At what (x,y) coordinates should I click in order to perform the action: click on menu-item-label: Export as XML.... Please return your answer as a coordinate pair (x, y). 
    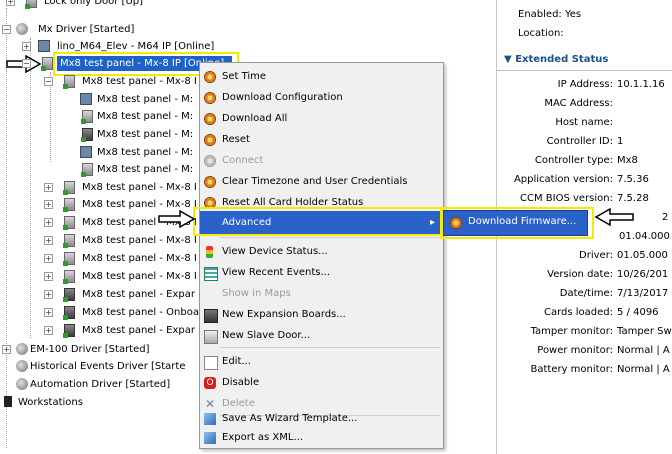
    Looking at the image, I should click on (263, 437).